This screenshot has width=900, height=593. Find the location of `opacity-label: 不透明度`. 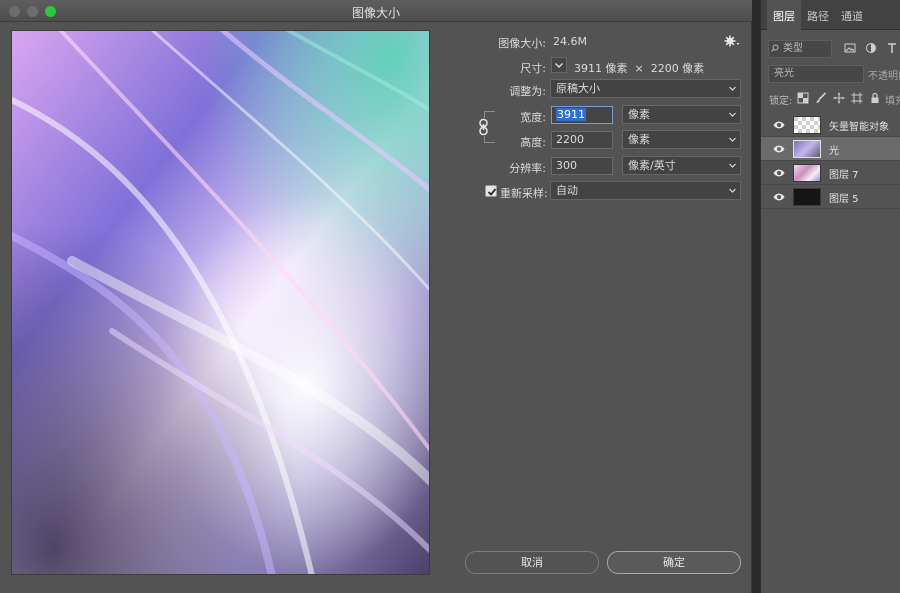

opacity-label: 不透明度 is located at coordinates (884, 76).